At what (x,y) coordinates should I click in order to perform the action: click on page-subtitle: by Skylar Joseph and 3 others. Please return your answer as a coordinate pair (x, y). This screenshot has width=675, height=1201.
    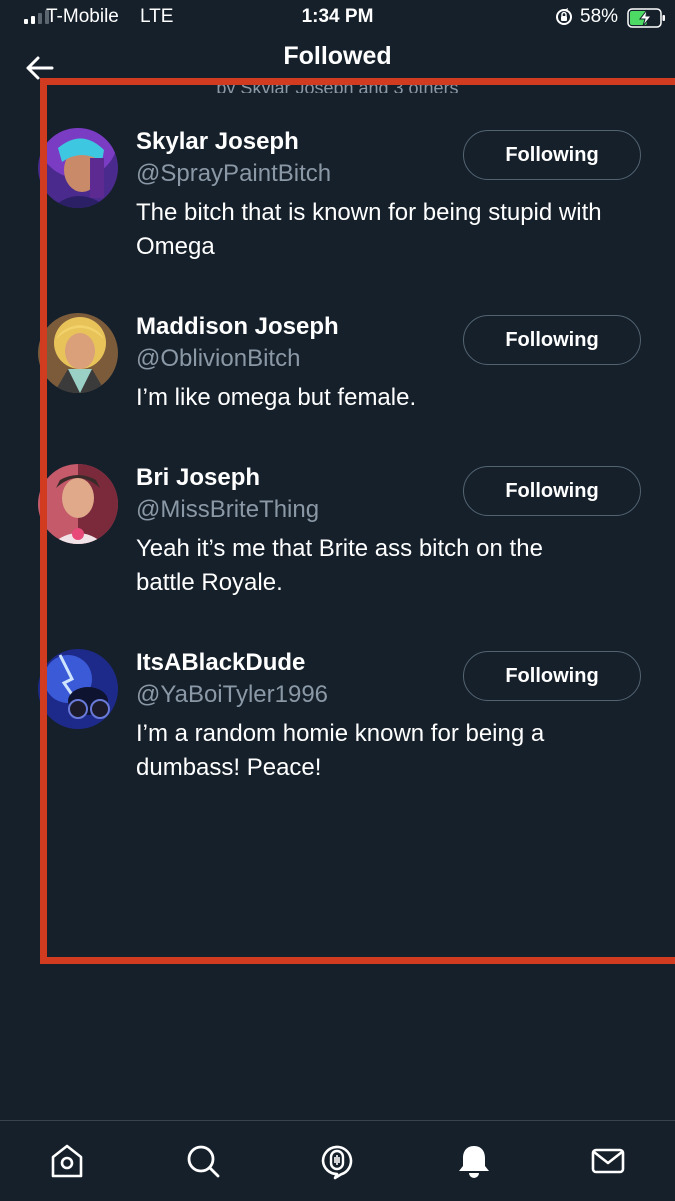
    Looking at the image, I should click on (337, 85).